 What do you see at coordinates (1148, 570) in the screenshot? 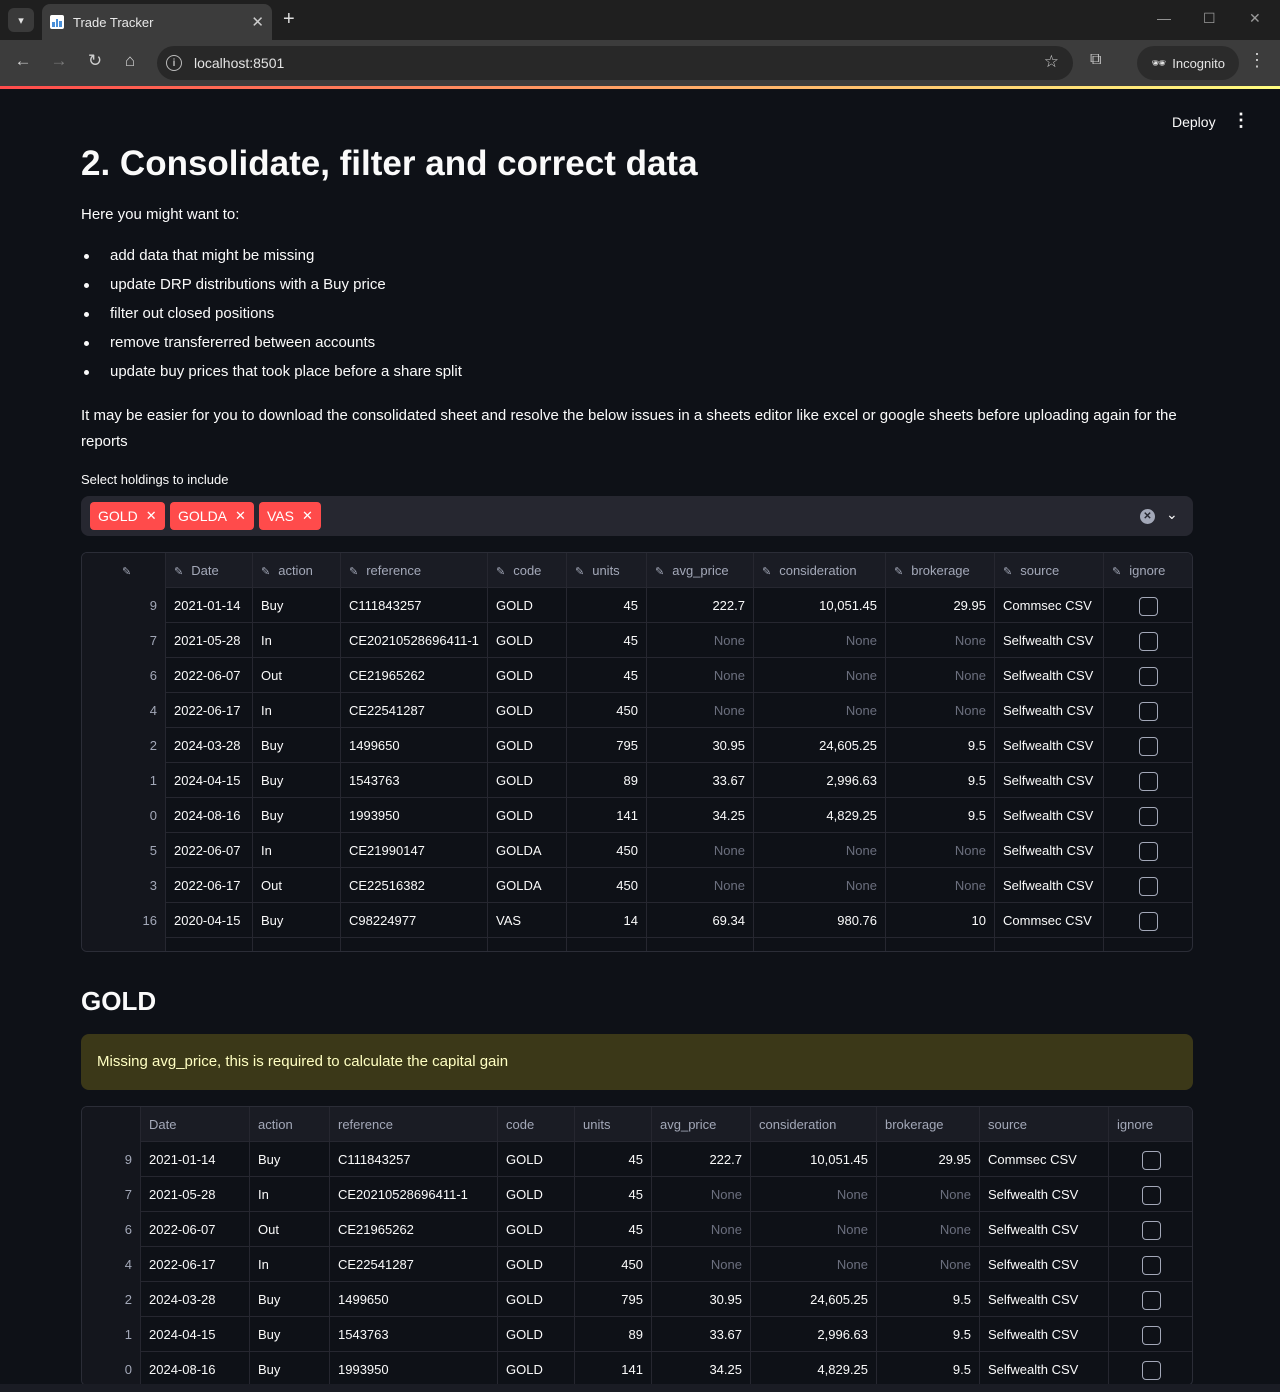
I see `column-header-ignore: ✎ ignore` at bounding box center [1148, 570].